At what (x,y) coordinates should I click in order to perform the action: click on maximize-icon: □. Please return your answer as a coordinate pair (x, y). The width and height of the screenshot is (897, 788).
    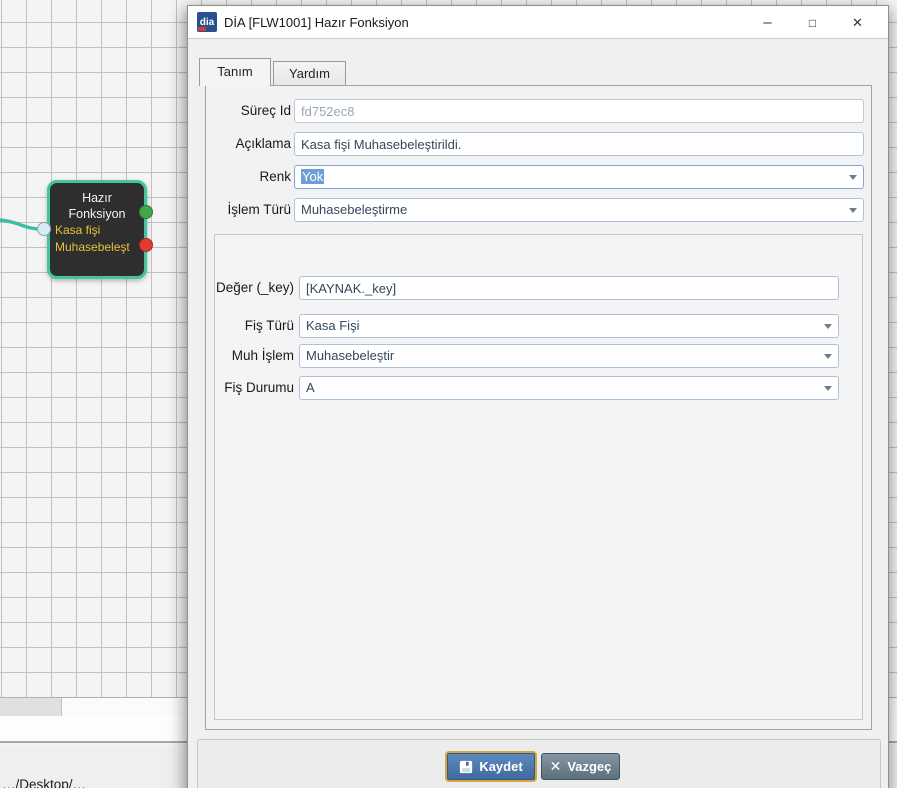
    Looking at the image, I should click on (812, 22).